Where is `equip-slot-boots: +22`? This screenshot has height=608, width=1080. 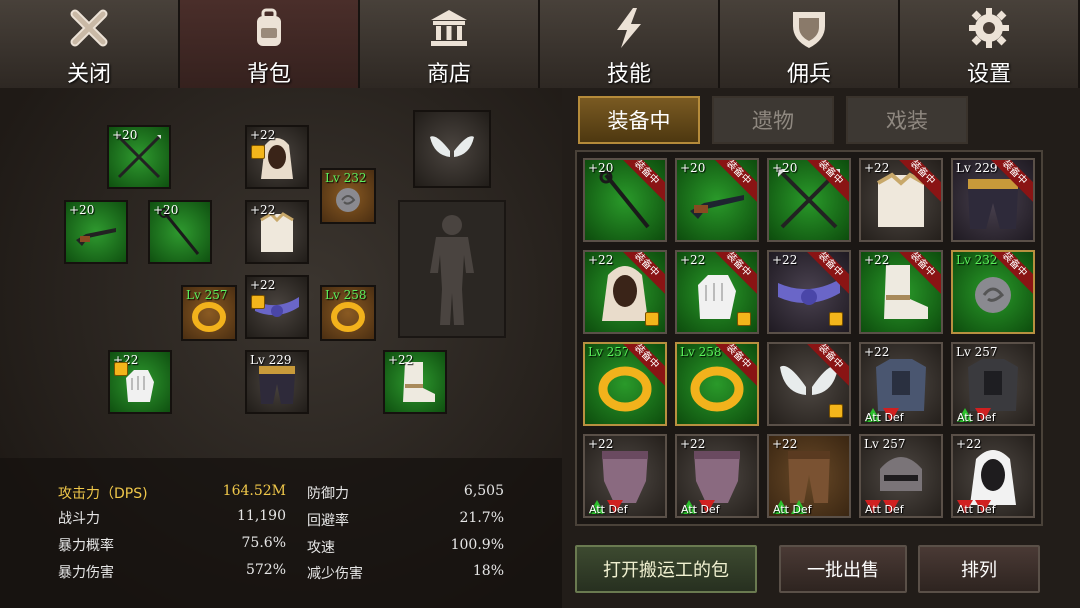 equip-slot-boots: +22 is located at coordinates (415, 382).